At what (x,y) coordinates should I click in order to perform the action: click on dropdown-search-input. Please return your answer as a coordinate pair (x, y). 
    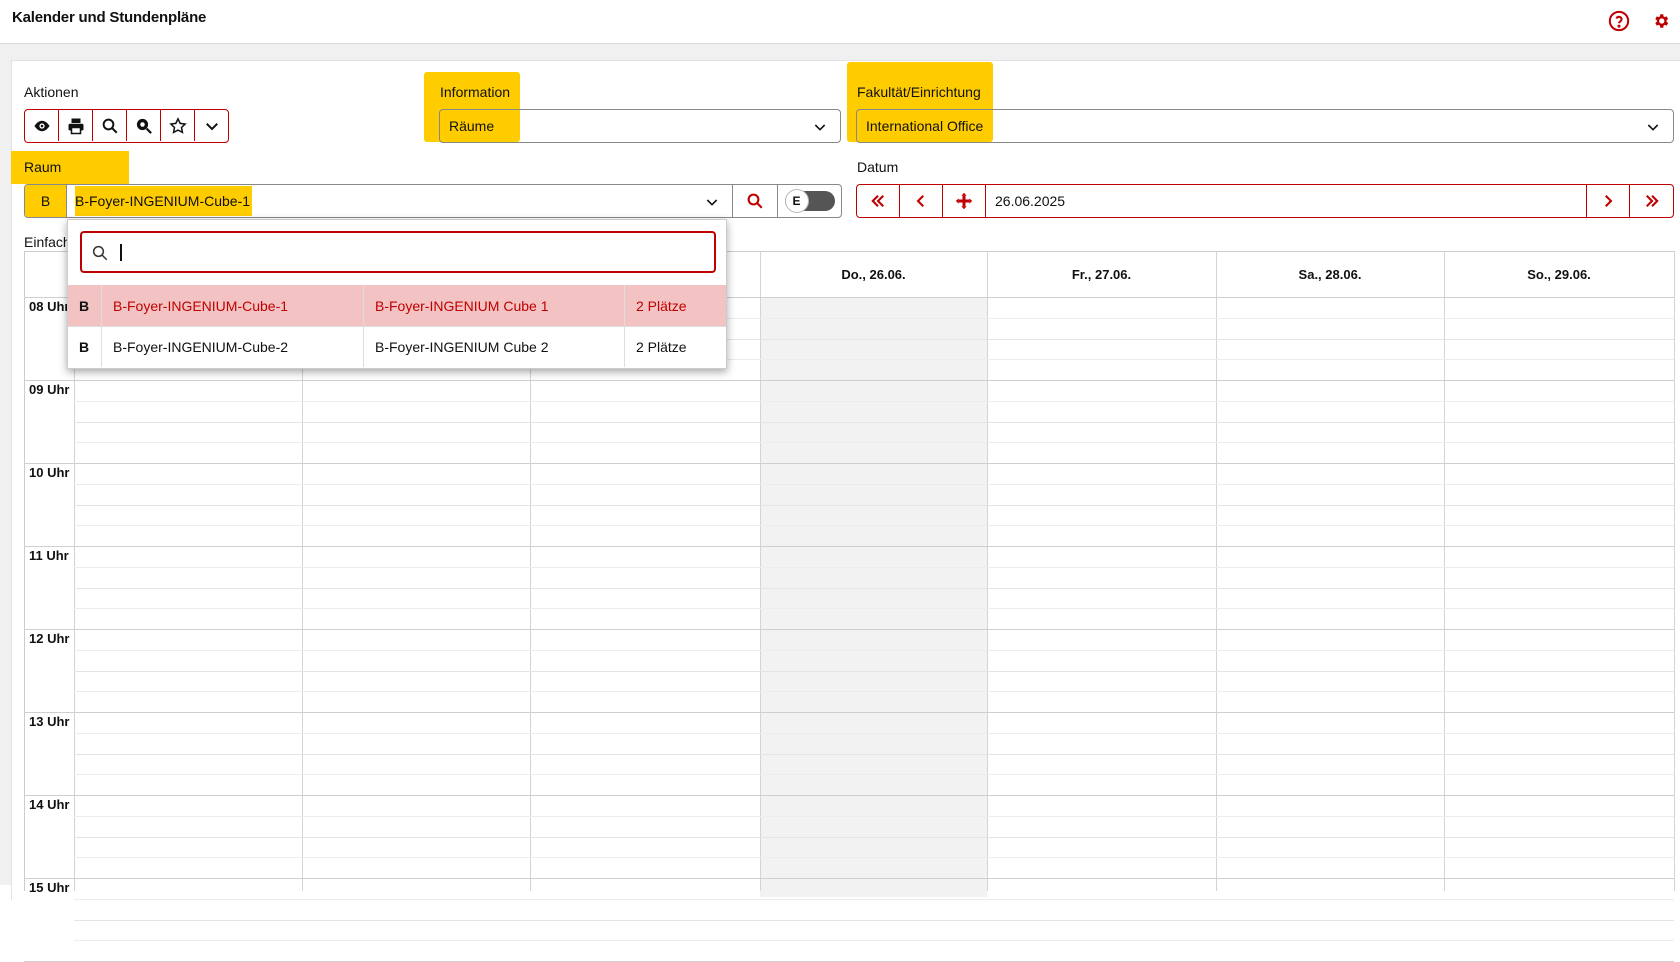
    Looking at the image, I should click on (398, 252).